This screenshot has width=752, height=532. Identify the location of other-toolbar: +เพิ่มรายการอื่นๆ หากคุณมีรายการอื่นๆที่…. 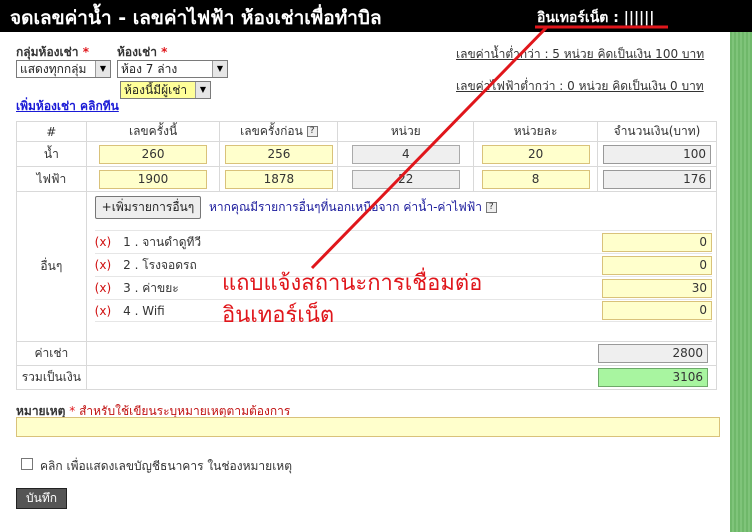
(403, 207).